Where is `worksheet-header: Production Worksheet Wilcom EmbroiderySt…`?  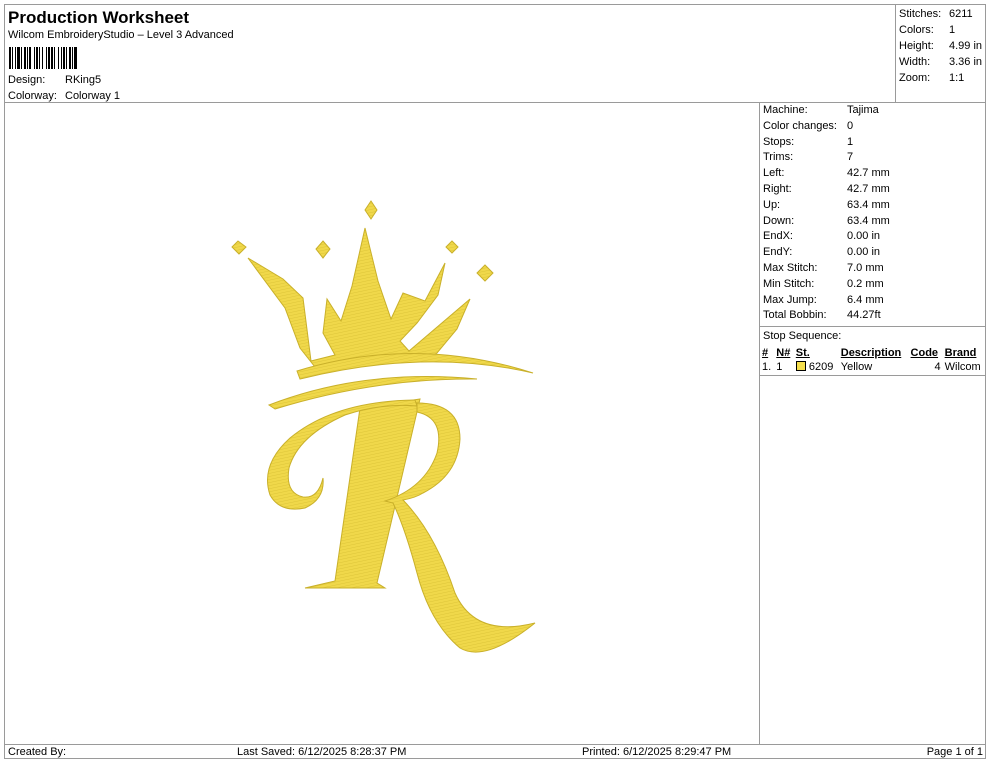 worksheet-header: Production Worksheet Wilcom EmbroiderySt… is located at coordinates (450, 54).